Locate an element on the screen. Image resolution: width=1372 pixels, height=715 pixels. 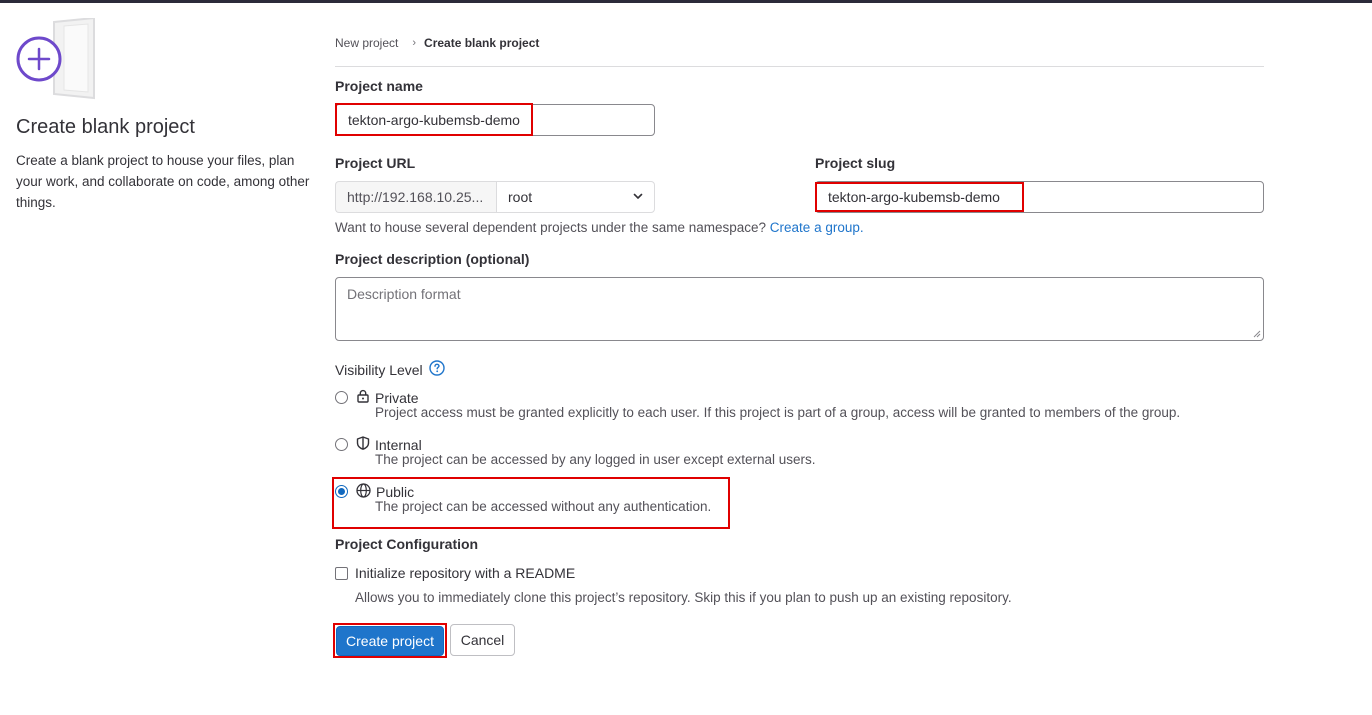
visibility-level-label: Visibility Level is located at coordinates (390, 369).